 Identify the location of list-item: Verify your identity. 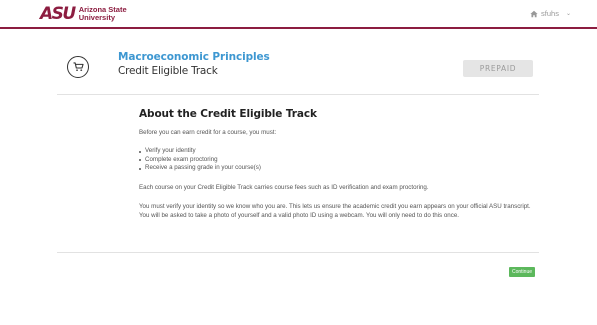
(200, 151).